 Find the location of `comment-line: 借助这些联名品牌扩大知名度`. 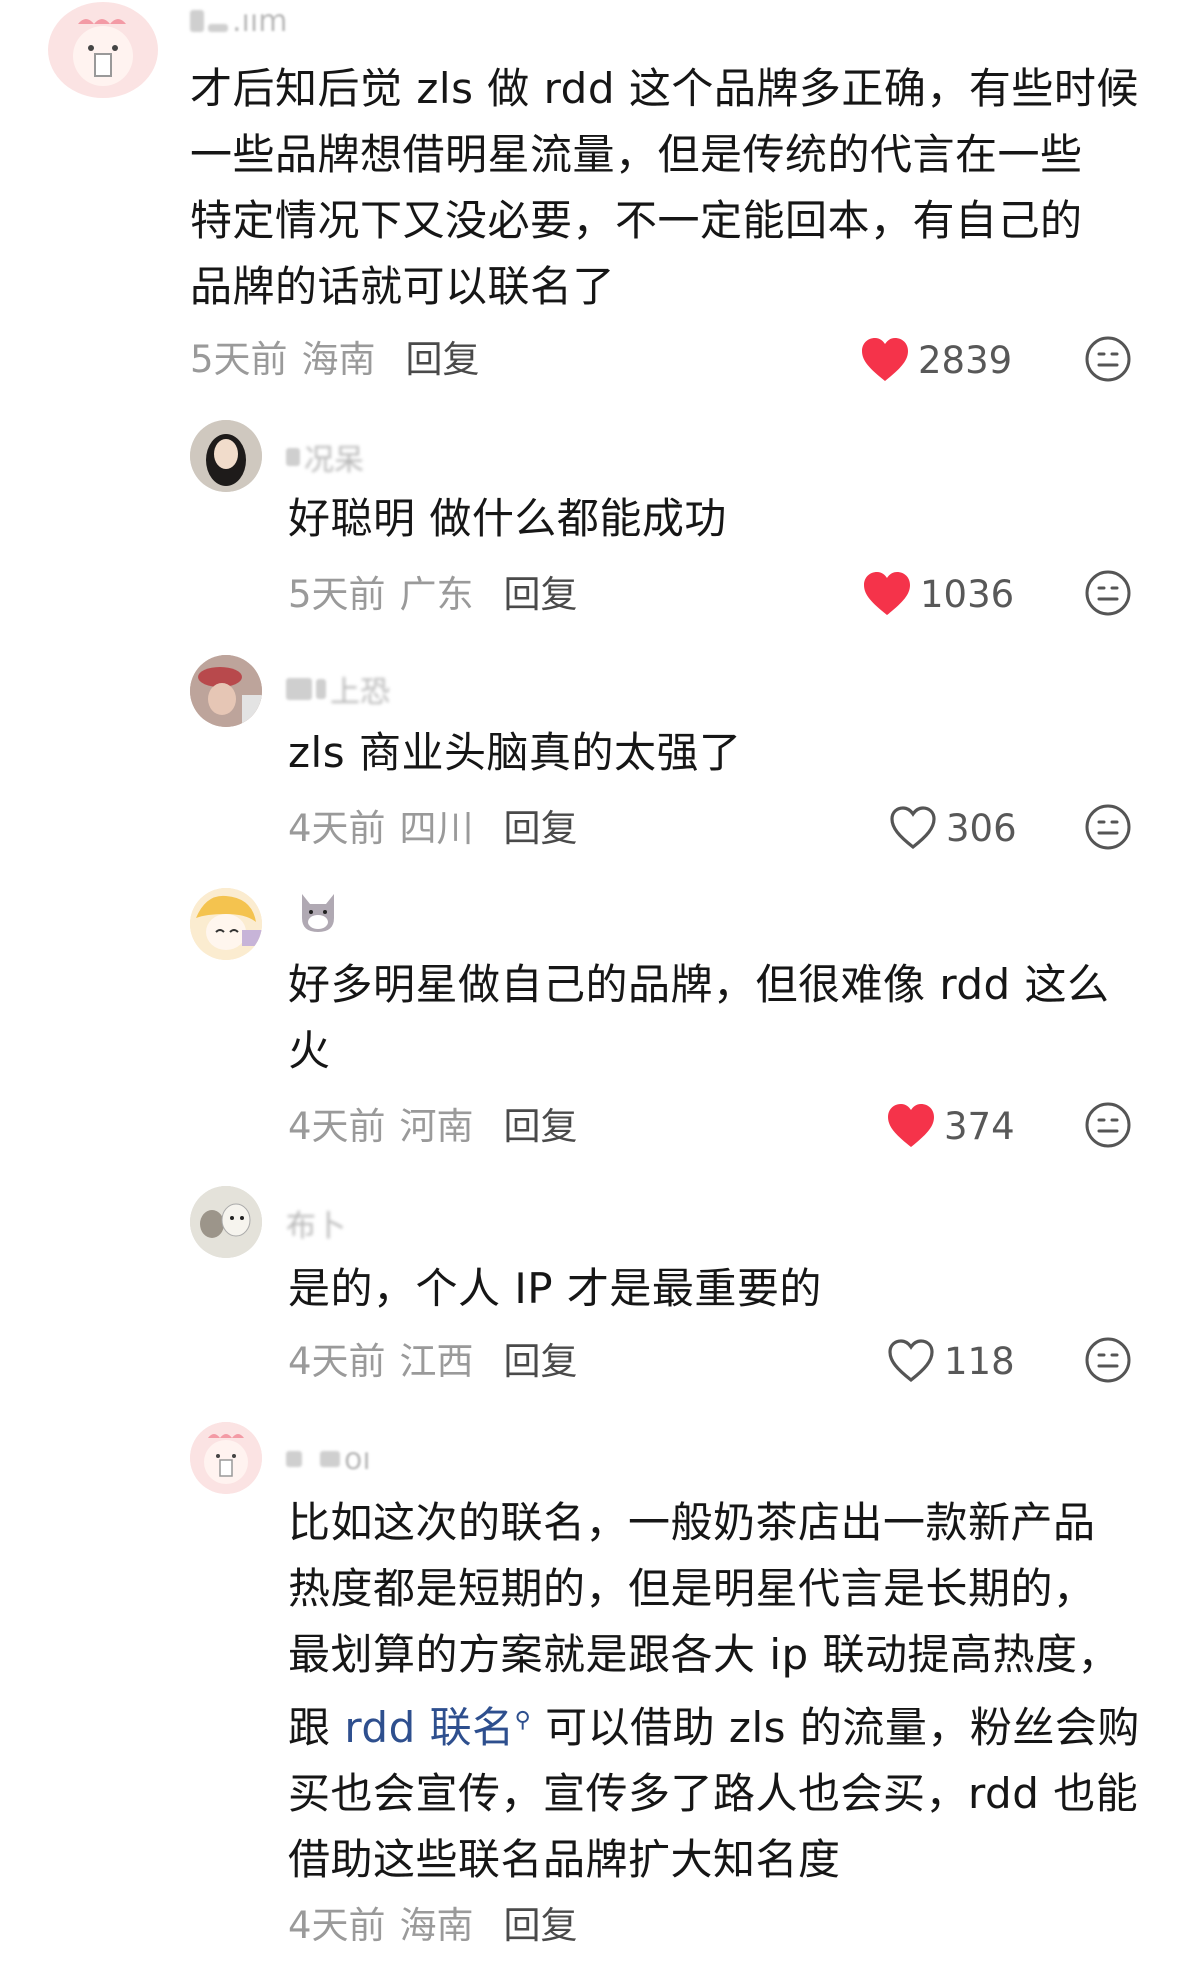

comment-line: 借助这些联名品牌扩大知名度 is located at coordinates (564, 1859).